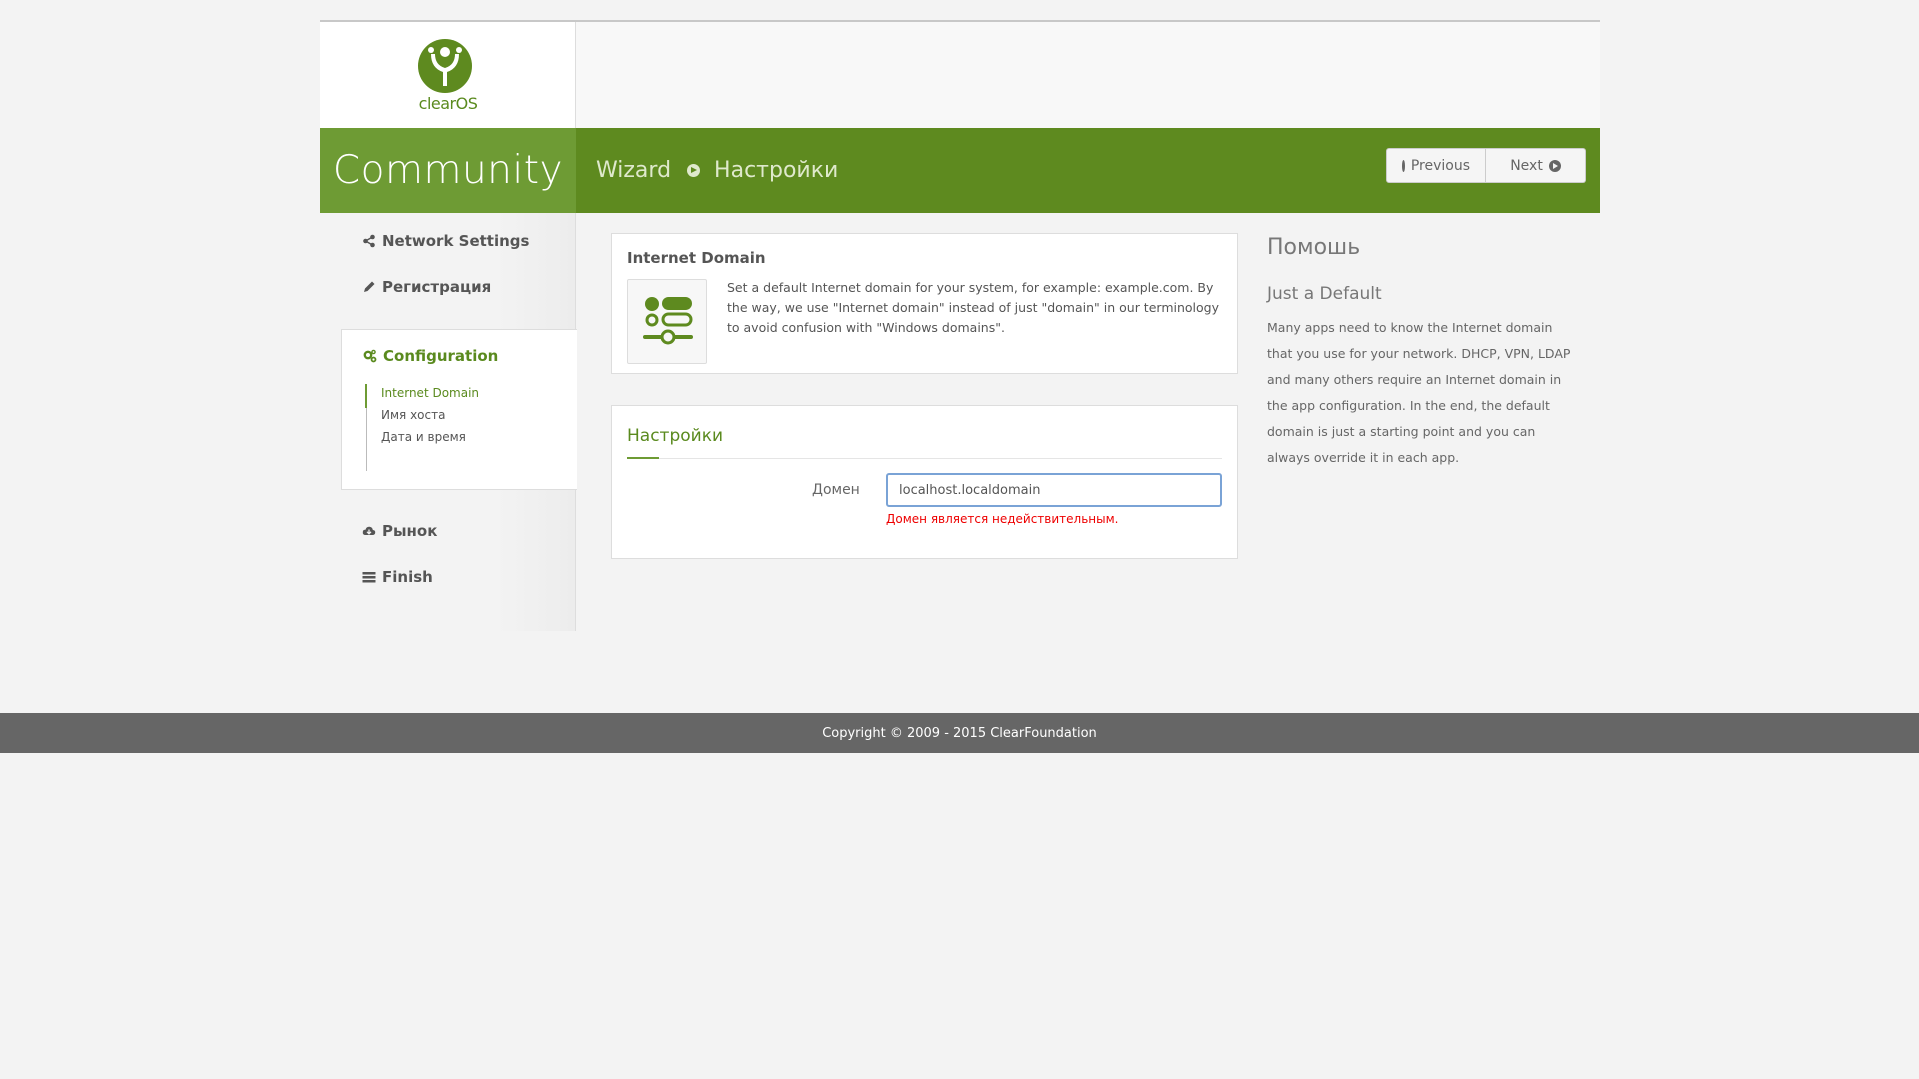 This screenshot has height=1079, width=1919. Describe the element at coordinates (675, 436) in the screenshot. I see `form-title: Настройки` at that location.